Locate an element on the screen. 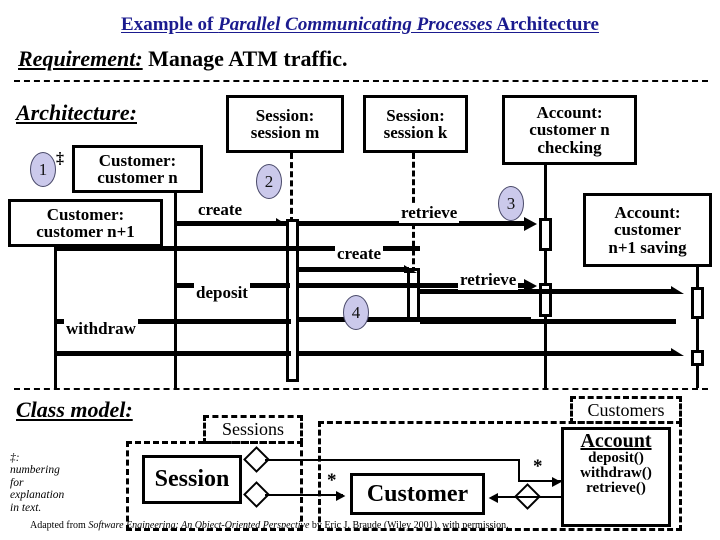 The width and height of the screenshot is (720, 540). legend-note-line-4: in text. is located at coordinates (26, 507).